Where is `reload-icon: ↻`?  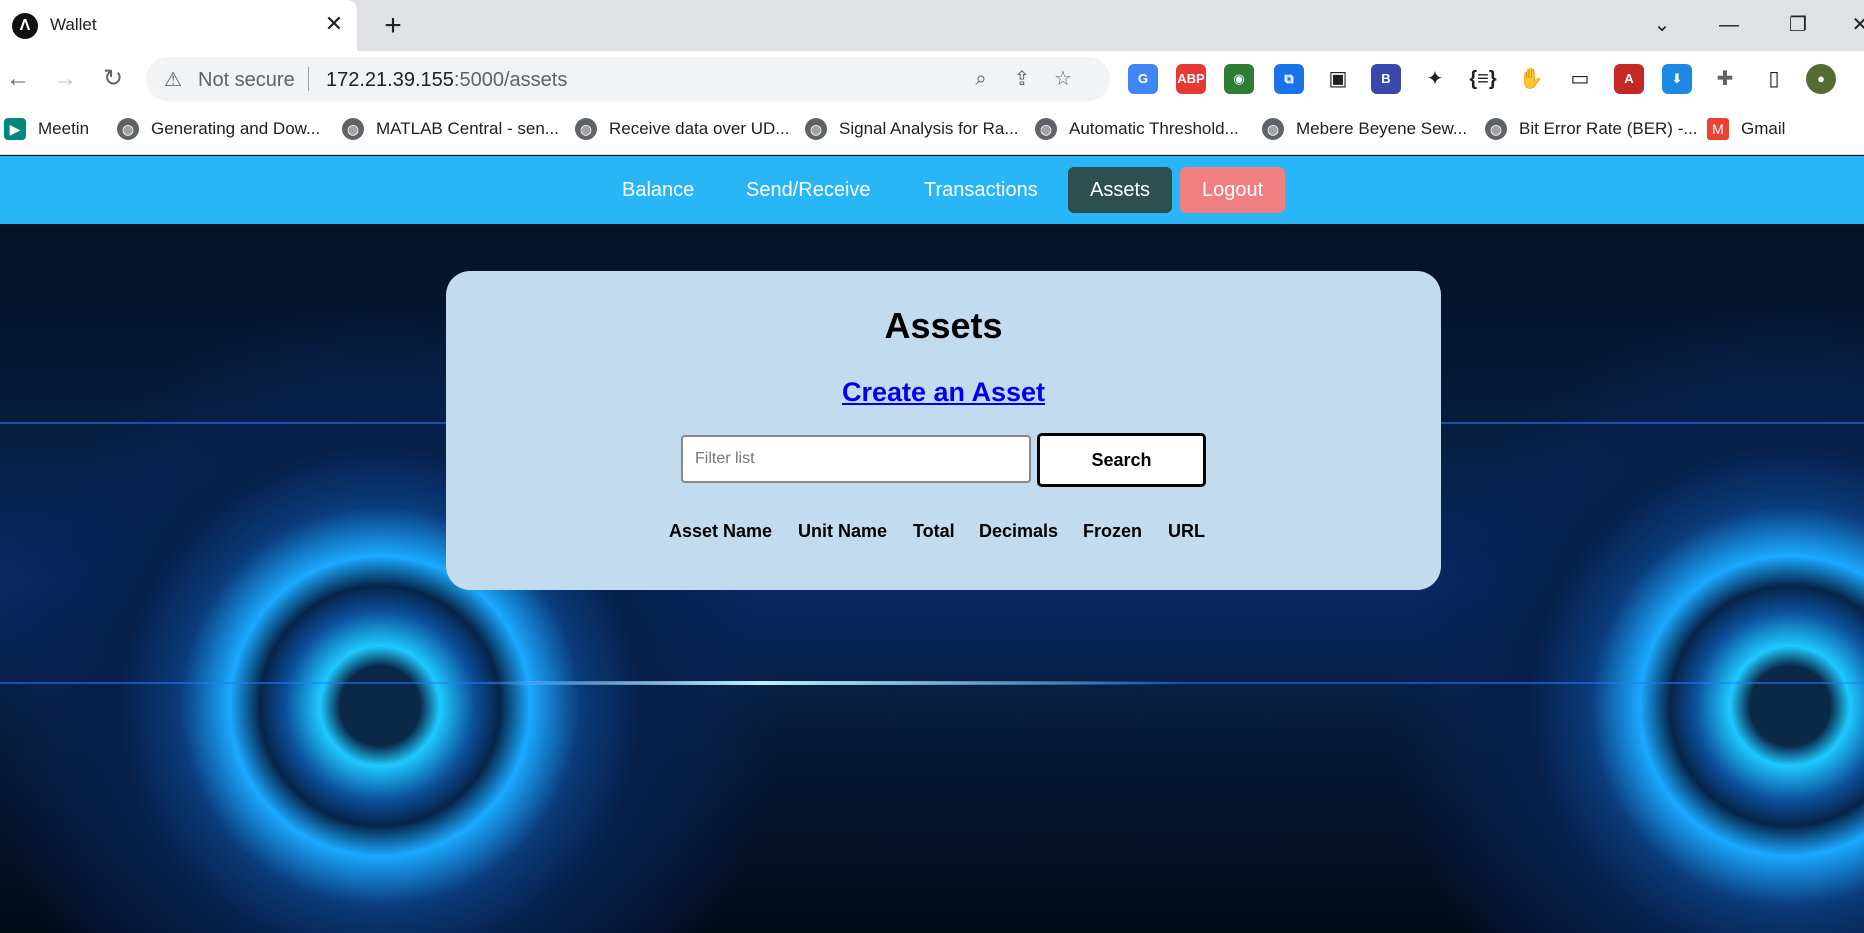
reload-icon: ↻ is located at coordinates (113, 79).